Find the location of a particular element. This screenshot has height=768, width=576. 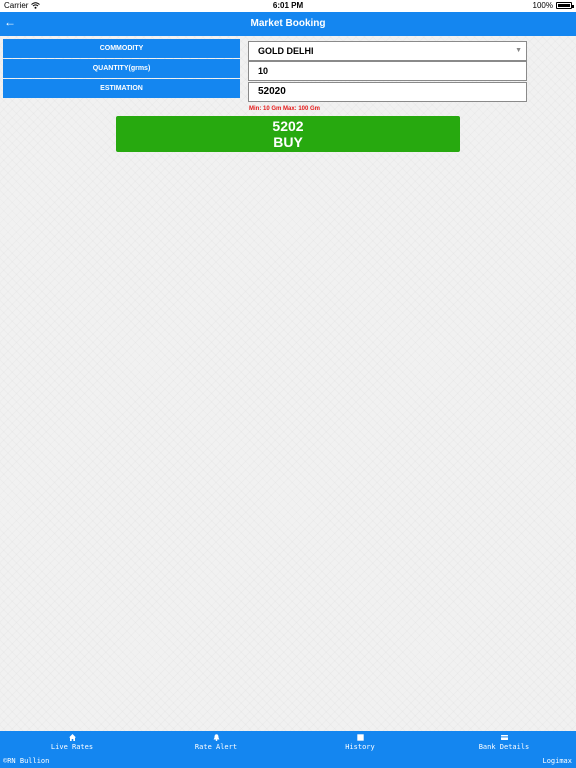

buy-button: 5202 BUY is located at coordinates (288, 134).